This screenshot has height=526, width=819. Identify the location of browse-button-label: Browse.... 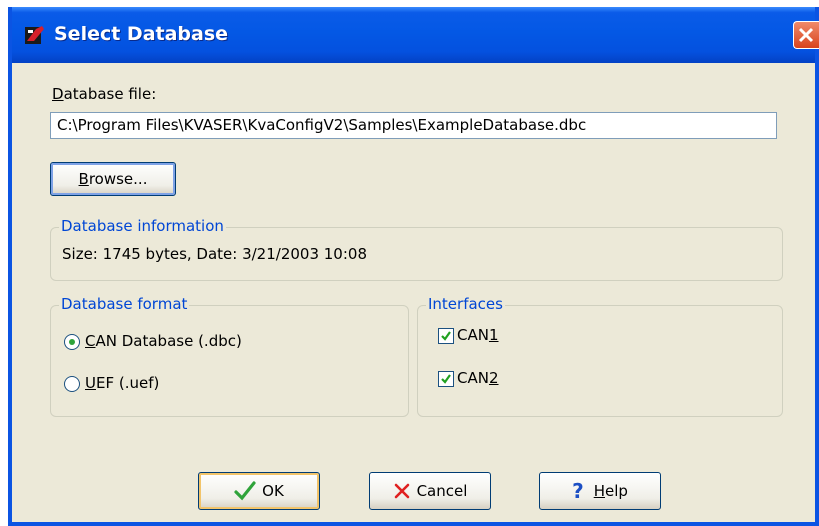
(113, 179).